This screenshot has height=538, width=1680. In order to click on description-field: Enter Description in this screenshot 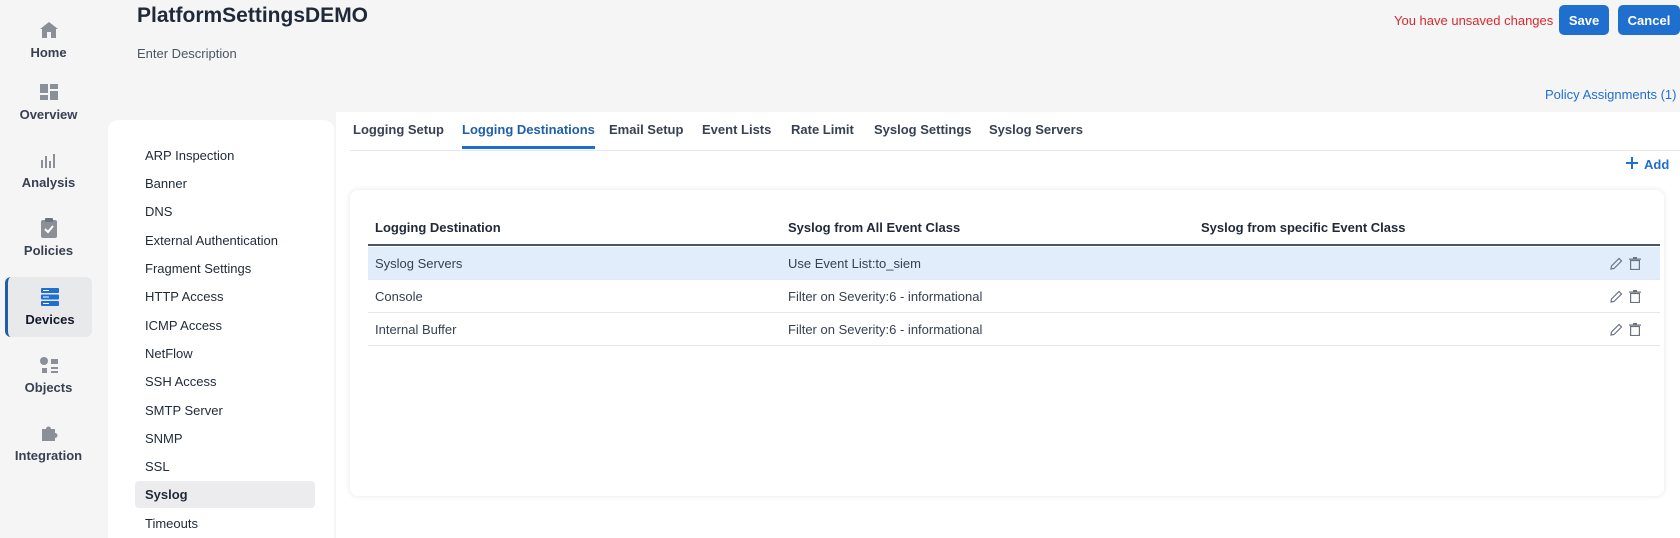, I will do `click(187, 53)`.